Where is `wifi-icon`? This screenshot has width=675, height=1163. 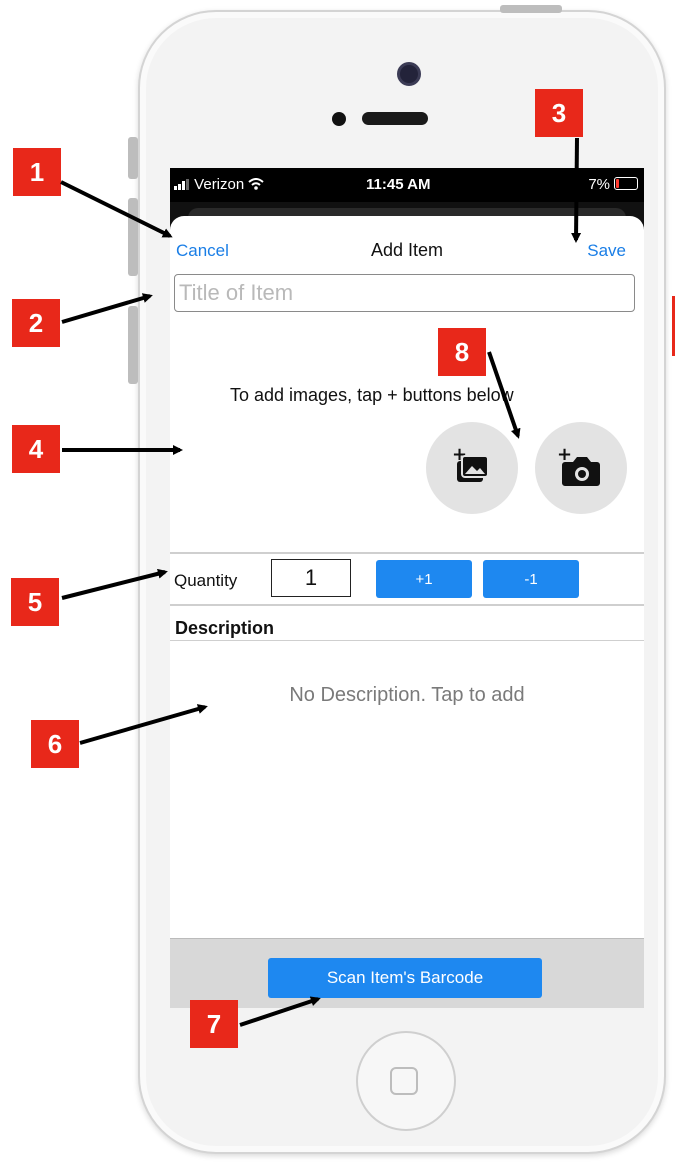 wifi-icon is located at coordinates (256, 184).